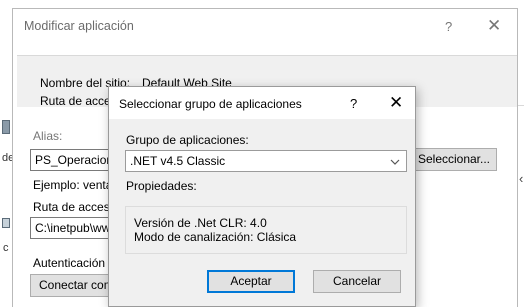 This screenshot has height=307, width=524. I want to click on connect-as-button: Conectar com, so click(71, 285).